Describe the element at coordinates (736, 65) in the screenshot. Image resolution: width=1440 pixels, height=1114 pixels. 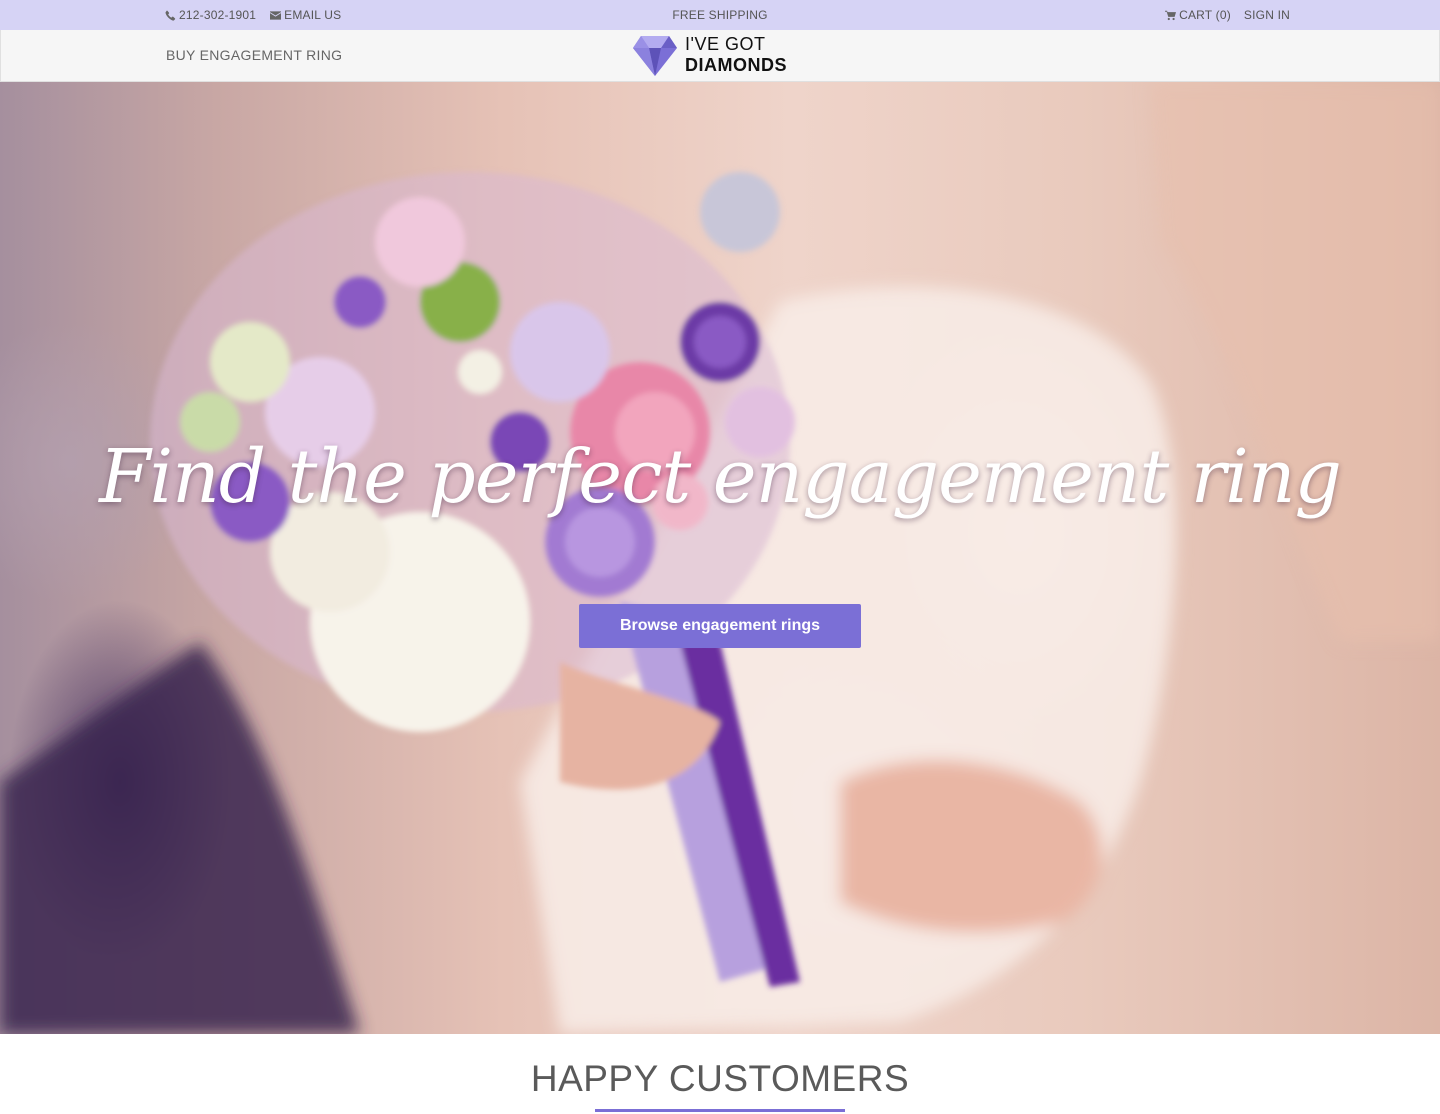
I see `logo-line-2: DIAMONDS` at that location.